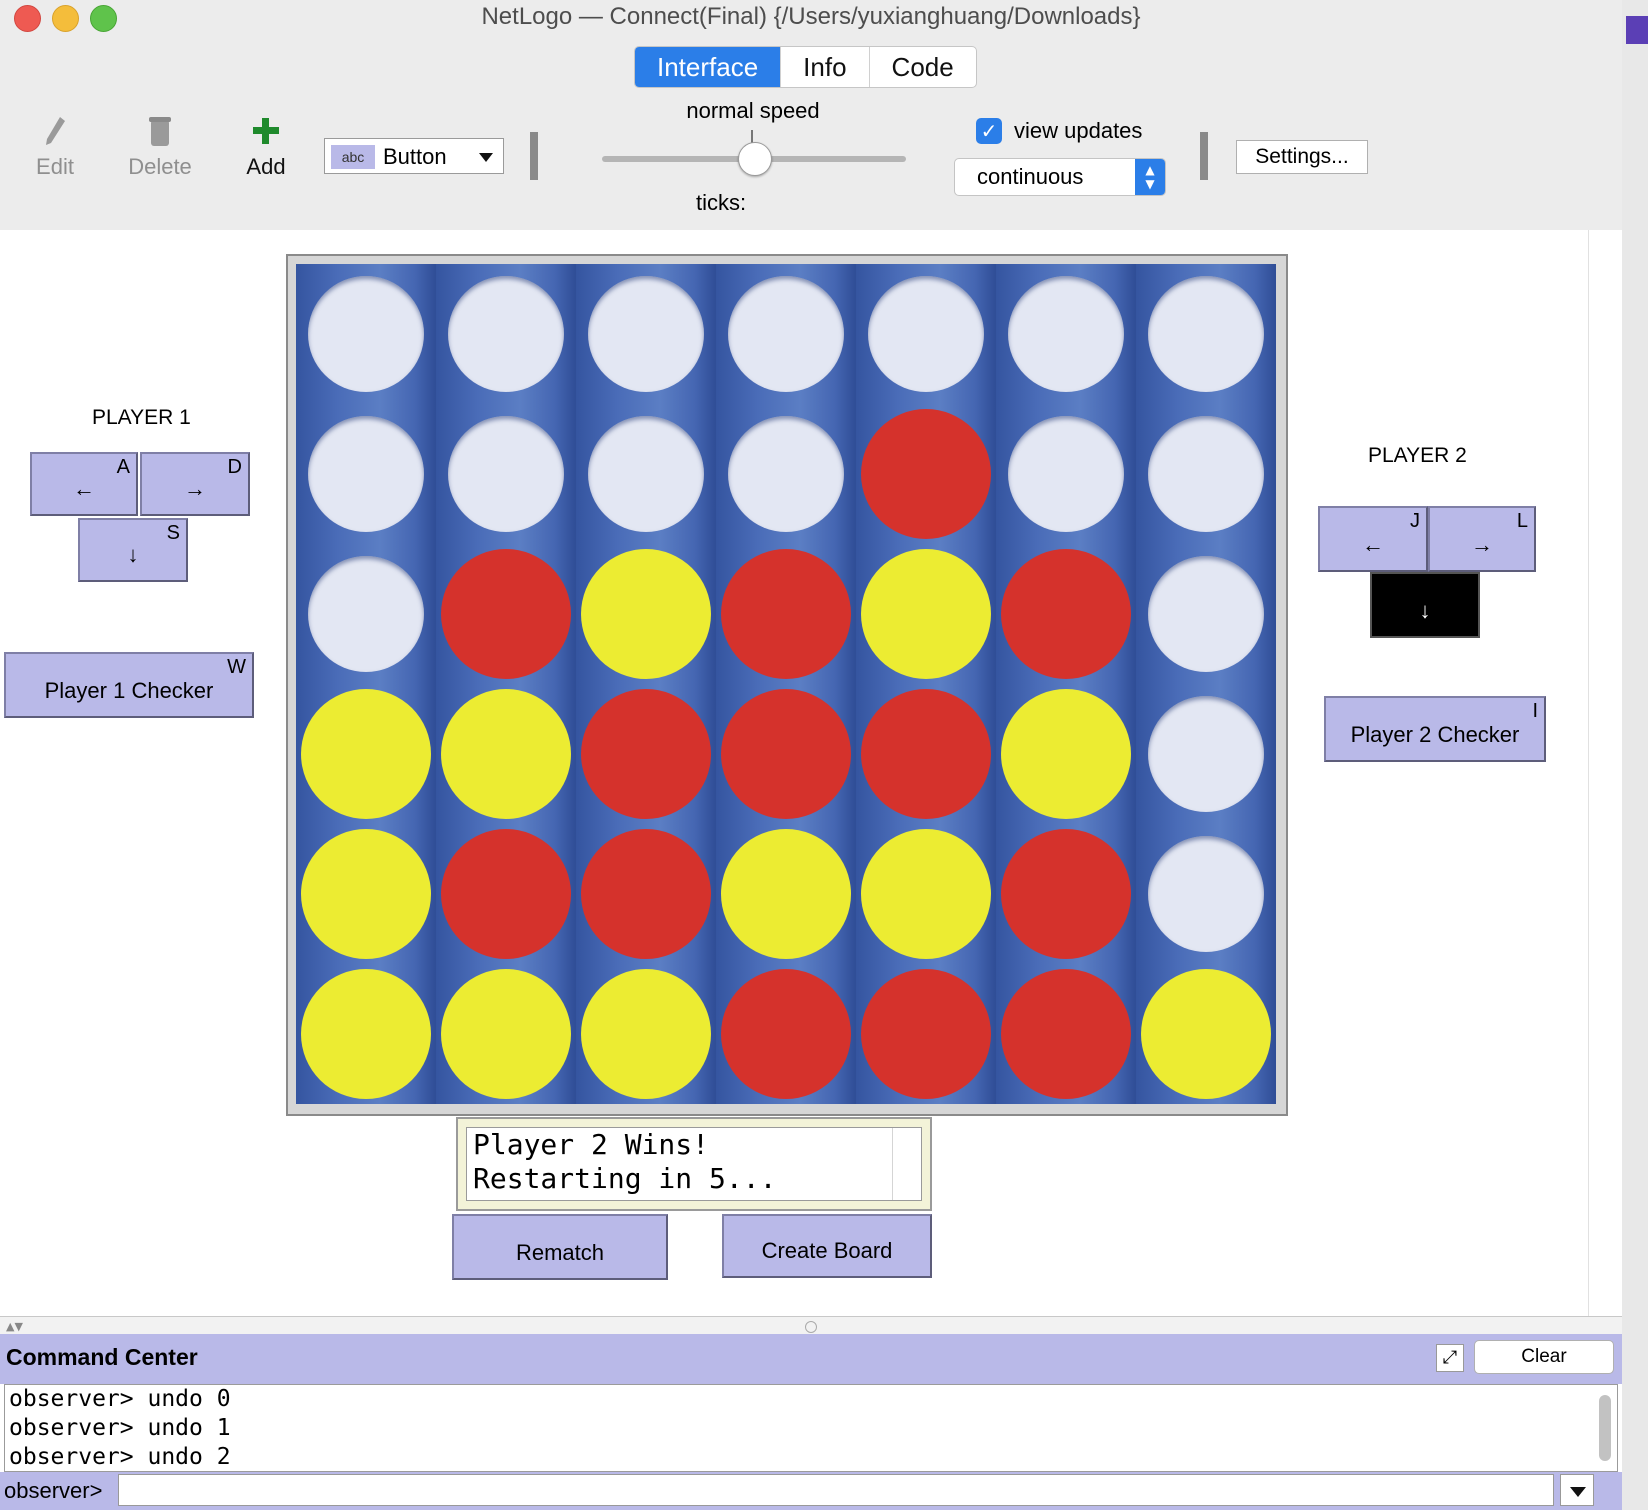  I want to click on player2-right-button: L →, so click(1482, 539).